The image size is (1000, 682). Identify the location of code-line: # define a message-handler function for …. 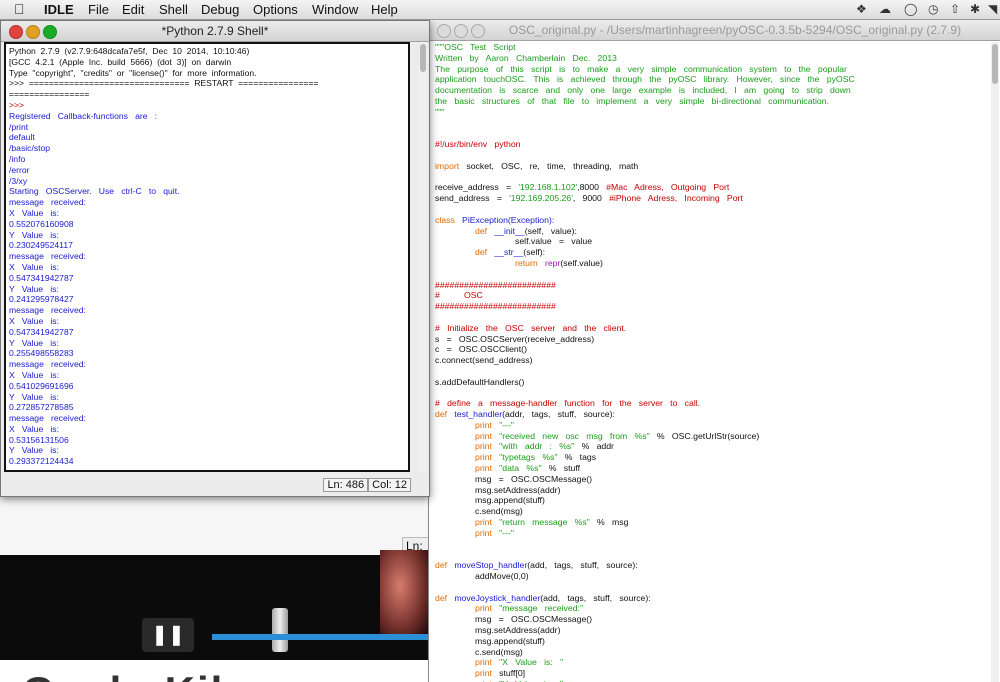
(712, 403).